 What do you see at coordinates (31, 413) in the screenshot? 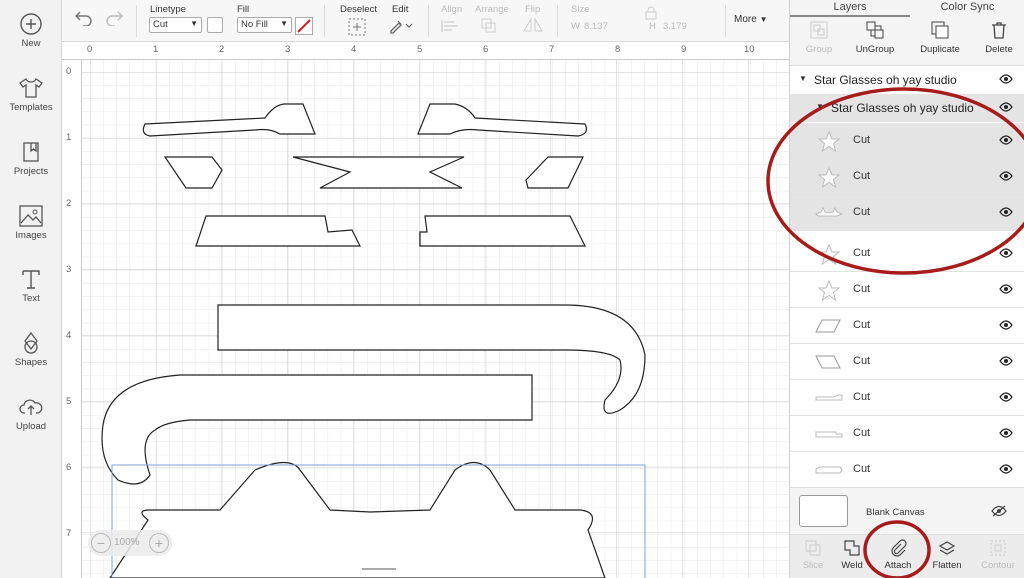
I see `sidebar-item-upload: Upload` at bounding box center [31, 413].